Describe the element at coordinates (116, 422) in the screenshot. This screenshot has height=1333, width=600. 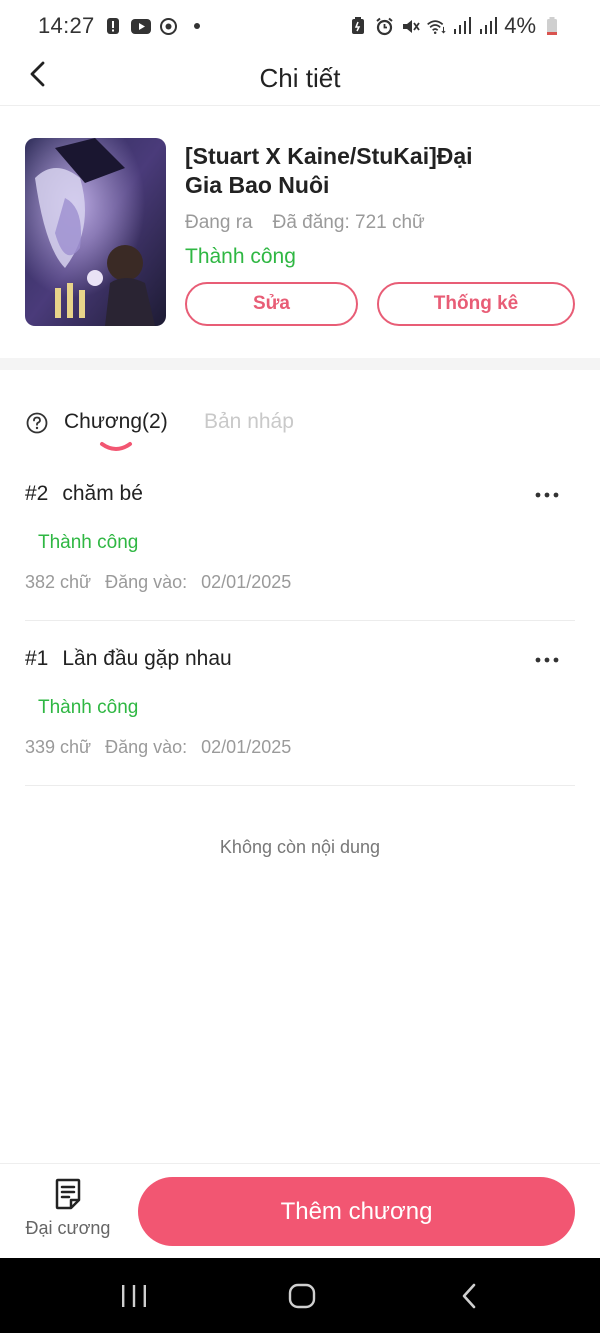
I see `tab-chapters: Chương(2)` at that location.